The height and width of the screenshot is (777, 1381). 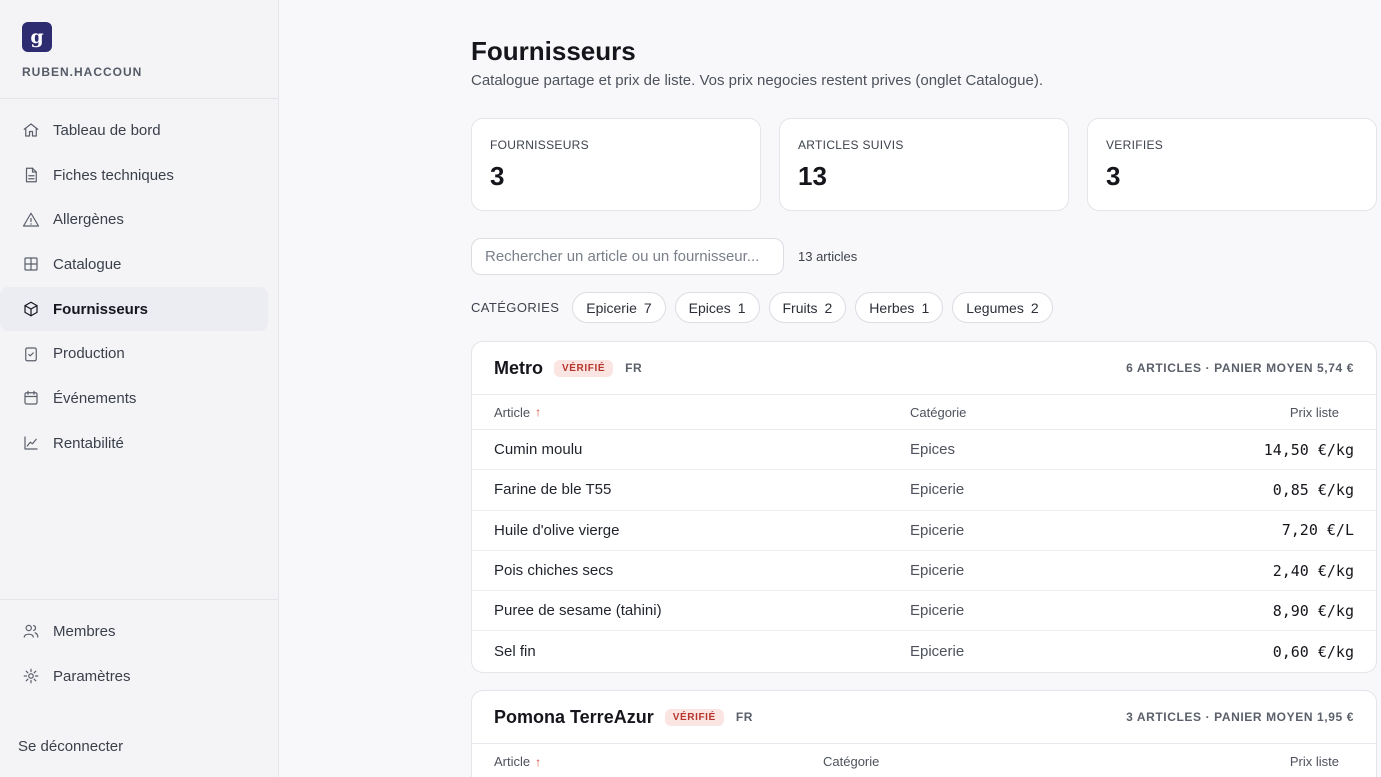 I want to click on sidebar-item-catalogue: Catalogue, so click(x=134, y=264).